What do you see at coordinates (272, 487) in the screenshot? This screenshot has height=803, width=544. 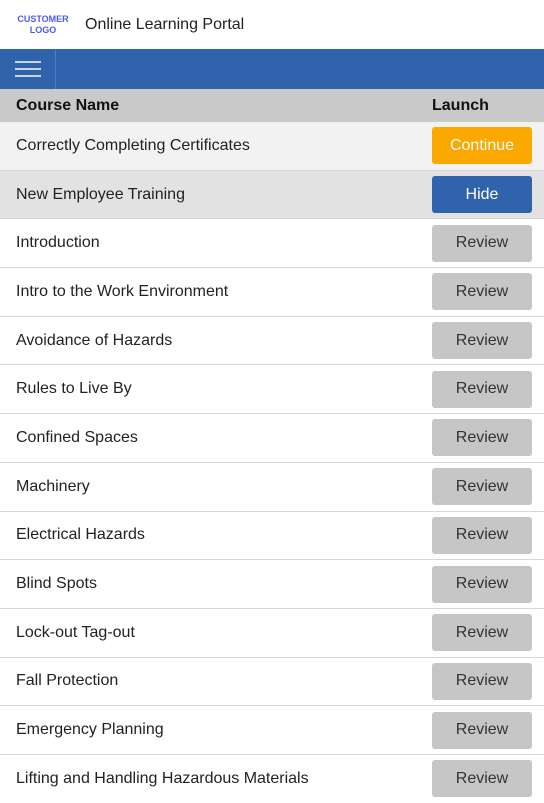 I see `module-row: Machinery Review` at bounding box center [272, 487].